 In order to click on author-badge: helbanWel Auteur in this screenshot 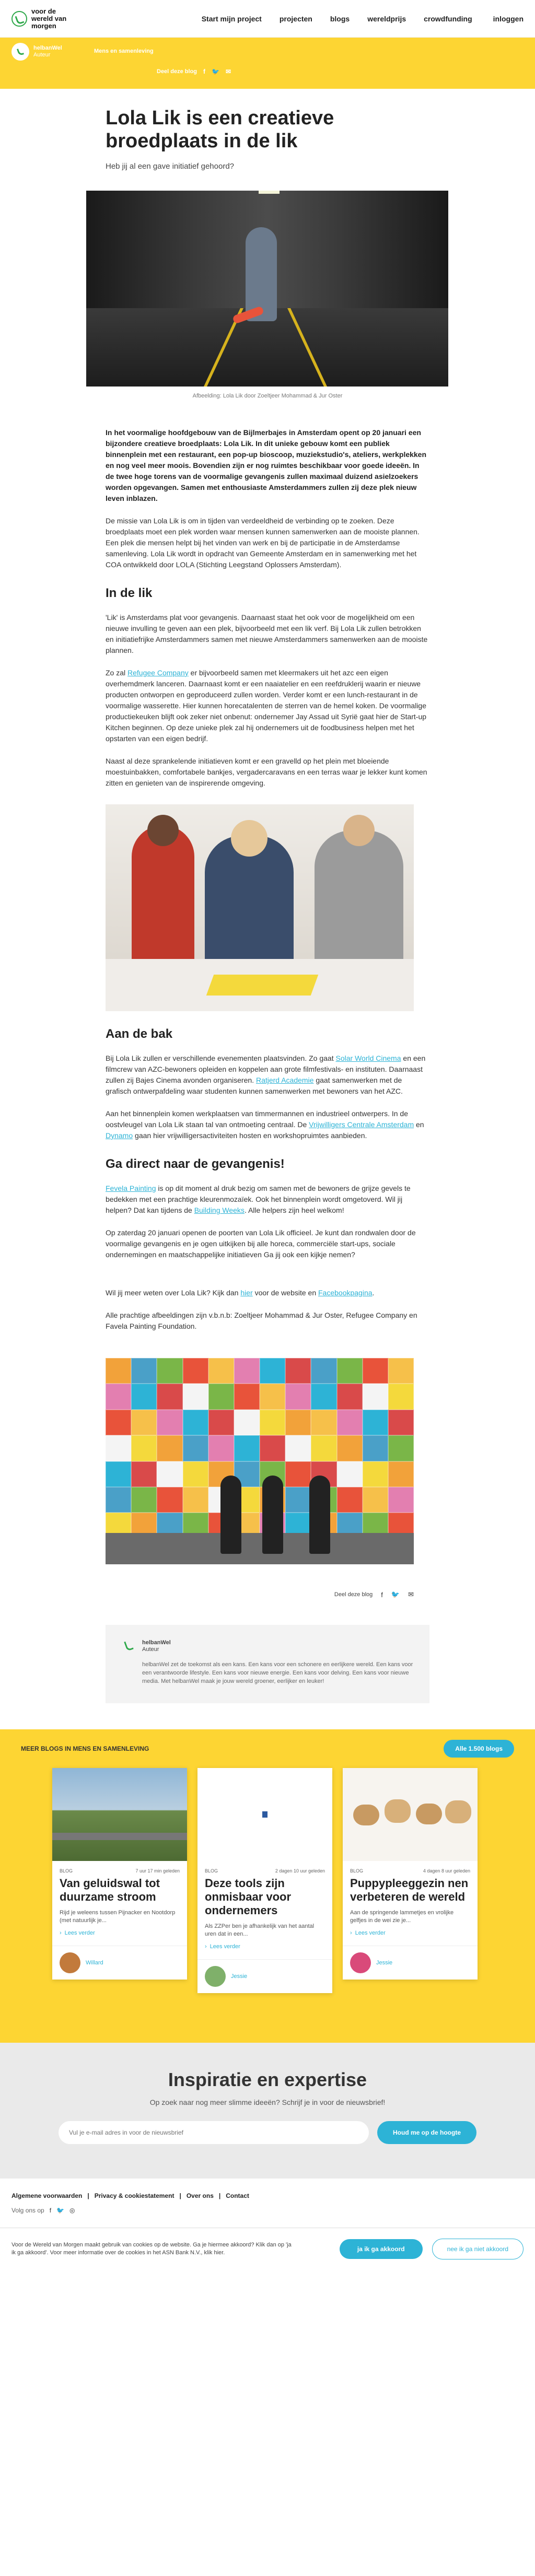, I will do `click(36, 52)`.